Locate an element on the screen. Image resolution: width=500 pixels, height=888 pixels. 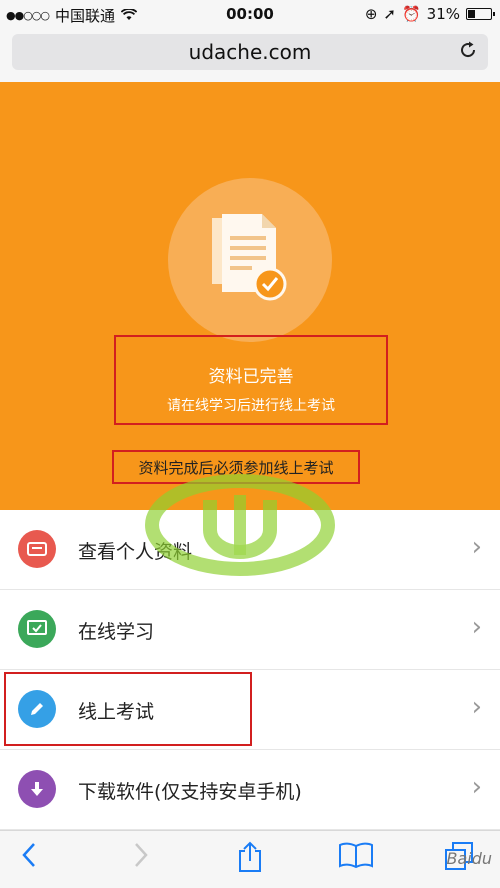
url-text: udache.com is located at coordinates (250, 52).